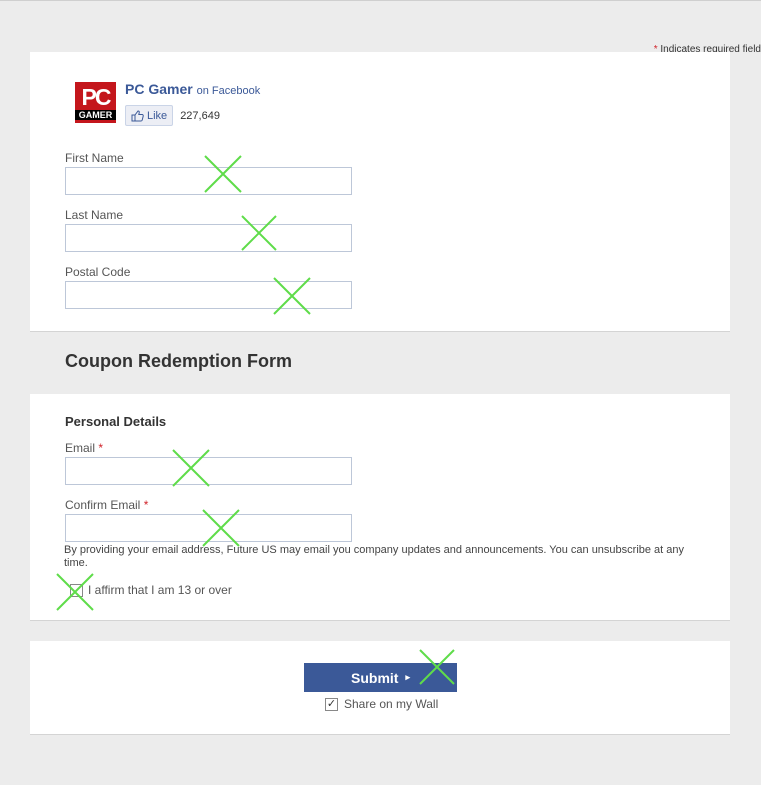  I want to click on like-button: Like, so click(149, 115).